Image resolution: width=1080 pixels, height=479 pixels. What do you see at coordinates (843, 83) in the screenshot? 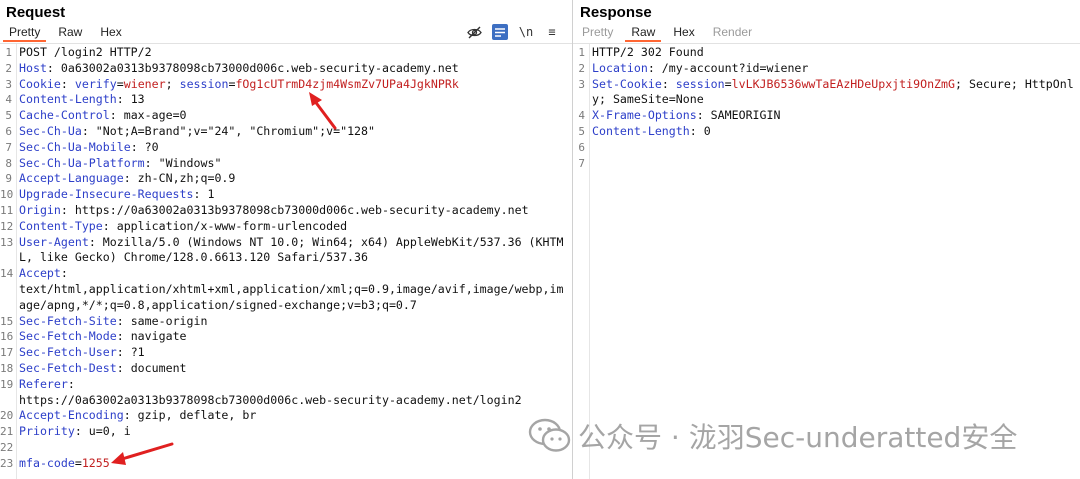
I see `param-value: lvLKJB6536wwTaEAzHDeUpxjti9OnZmG` at bounding box center [843, 83].